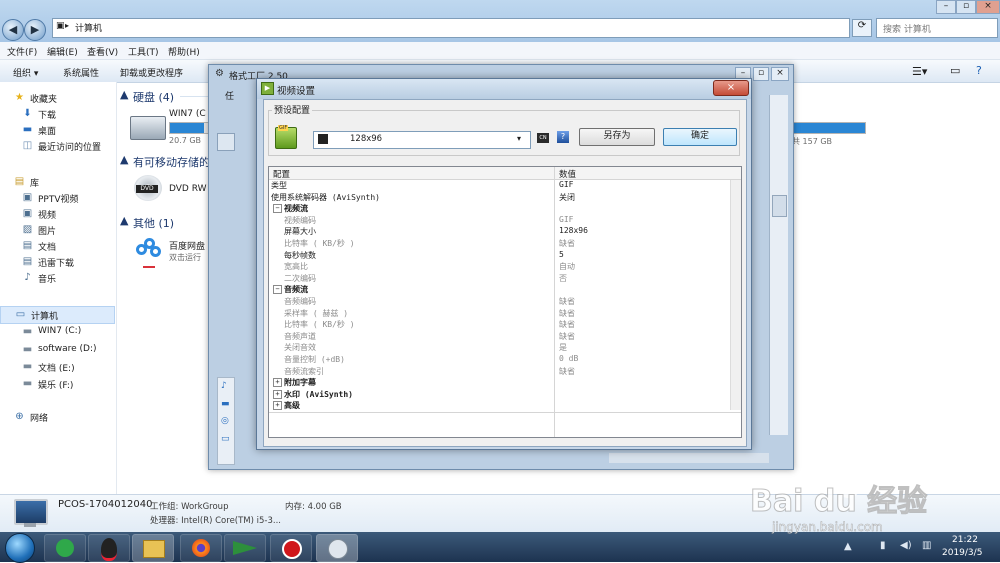 Image resolution: width=1000 pixels, height=563 pixels. I want to click on table-row: 每秒帧数 5, so click(505, 256).